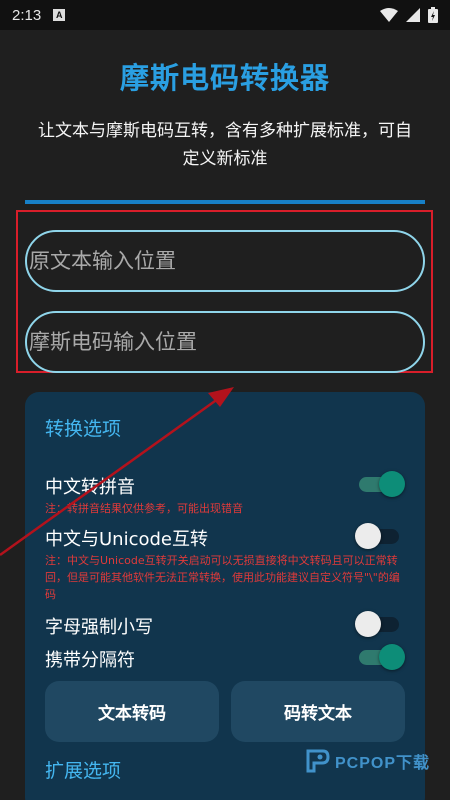 The width and height of the screenshot is (450, 800). What do you see at coordinates (225, 261) in the screenshot?
I see `original-text-input` at bounding box center [225, 261].